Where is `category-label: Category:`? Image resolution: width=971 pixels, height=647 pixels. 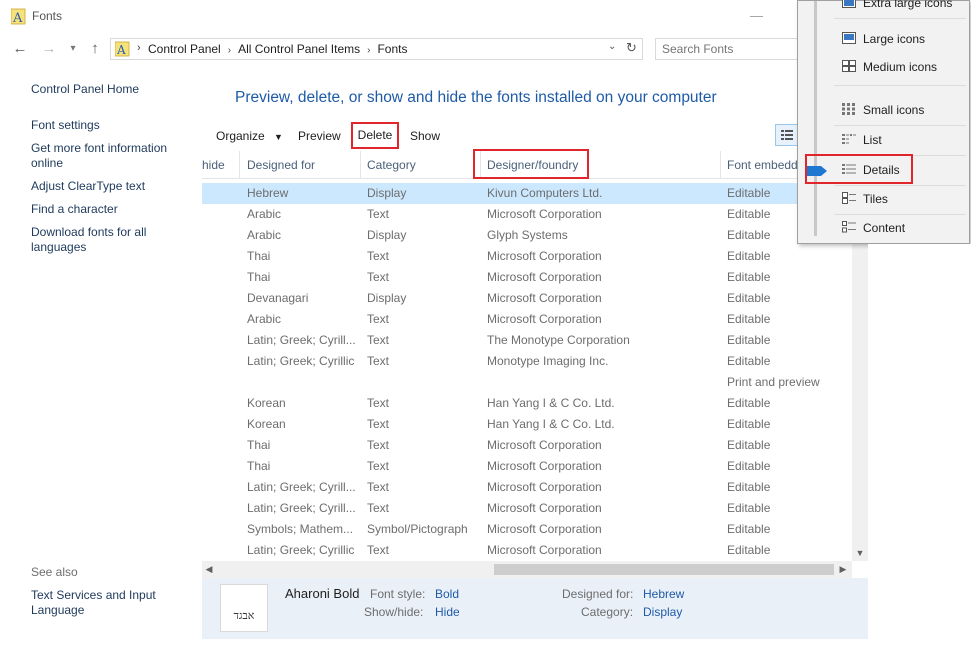 category-label: Category: is located at coordinates (607, 612).